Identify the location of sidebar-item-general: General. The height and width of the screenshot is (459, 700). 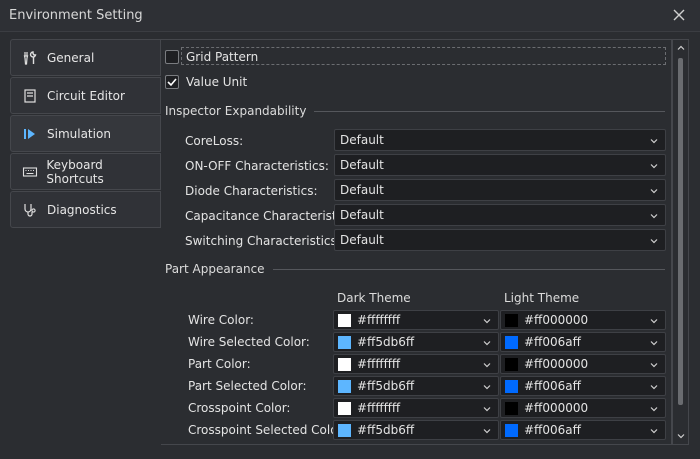
(85, 57).